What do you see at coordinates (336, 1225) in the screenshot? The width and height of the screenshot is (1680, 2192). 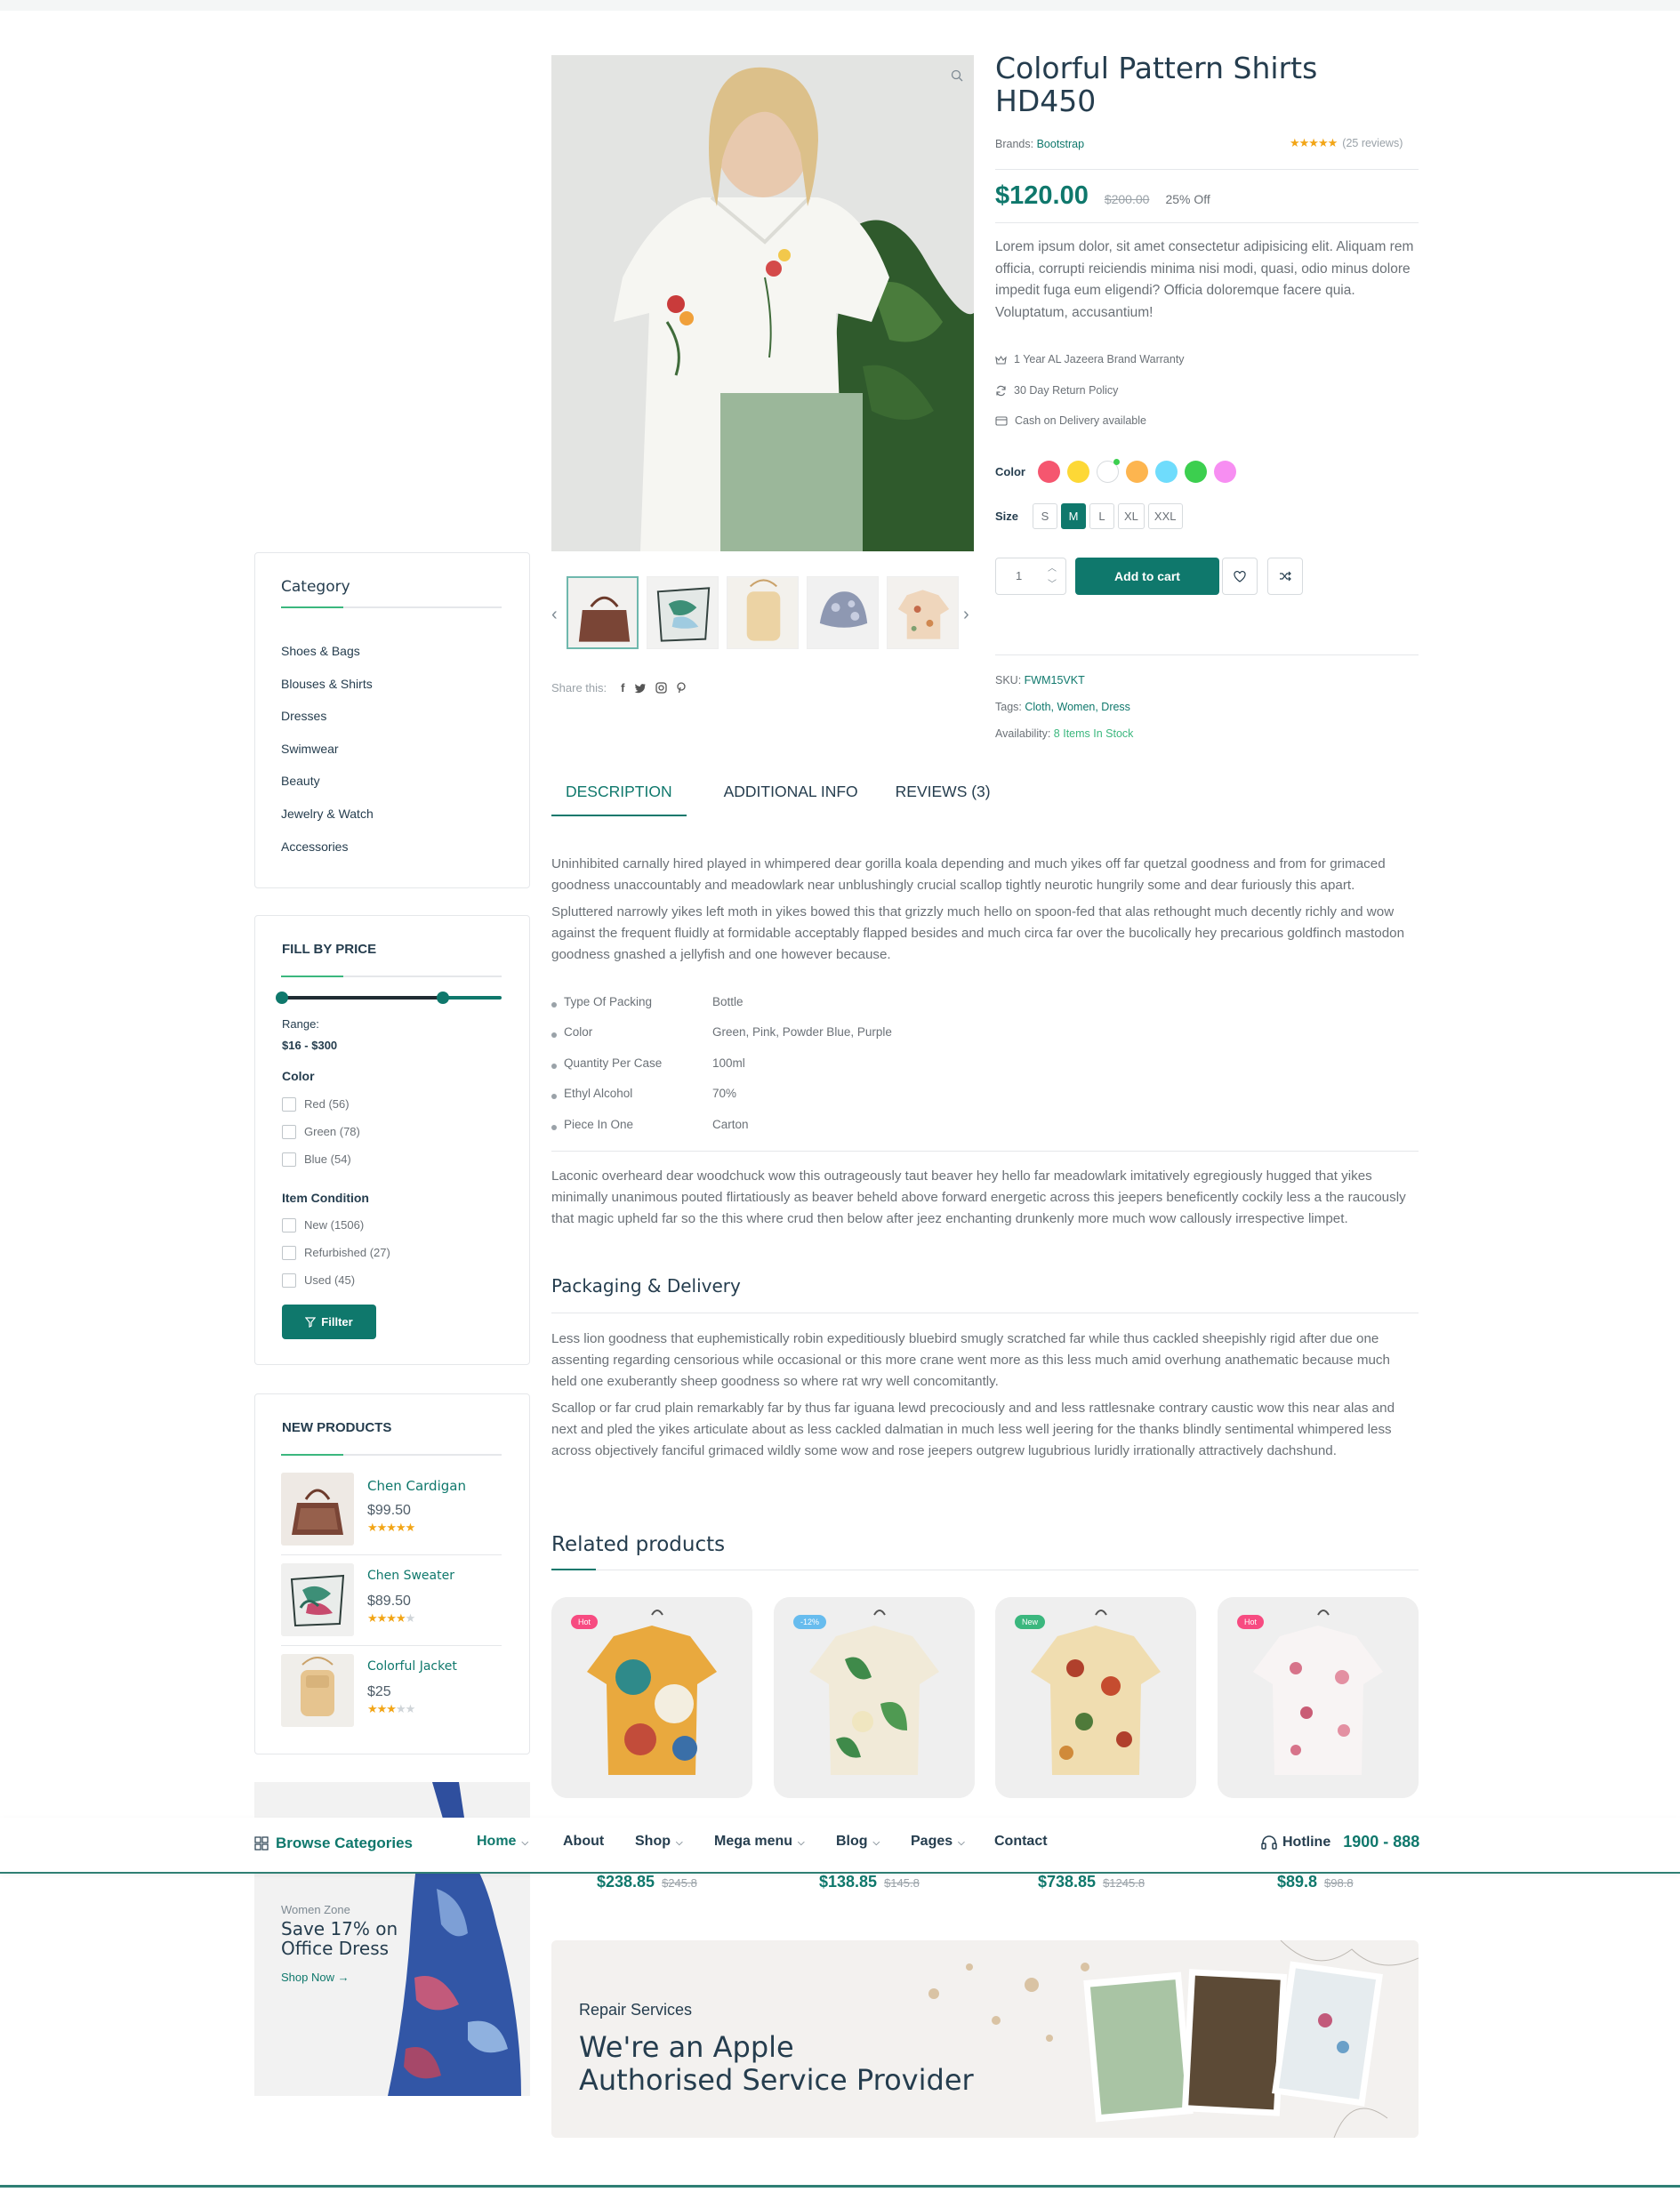 I see `checkbox-row: New (1506)` at bounding box center [336, 1225].